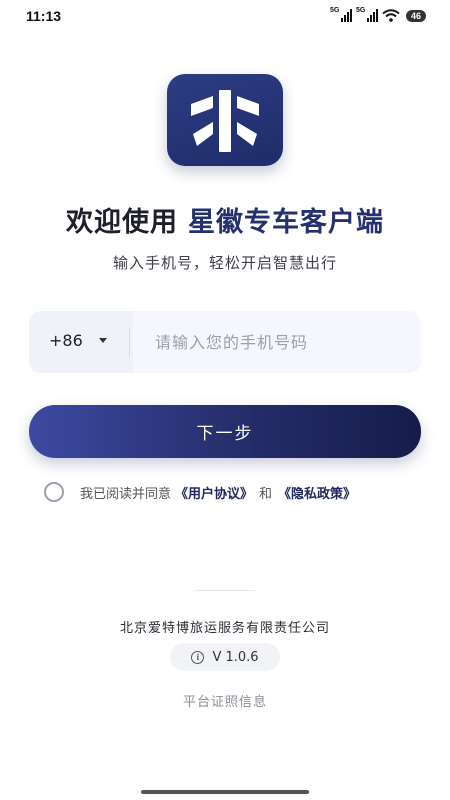 This screenshot has width=450, height=800. What do you see at coordinates (225, 120) in the screenshot?
I see `app-logo-icon` at bounding box center [225, 120].